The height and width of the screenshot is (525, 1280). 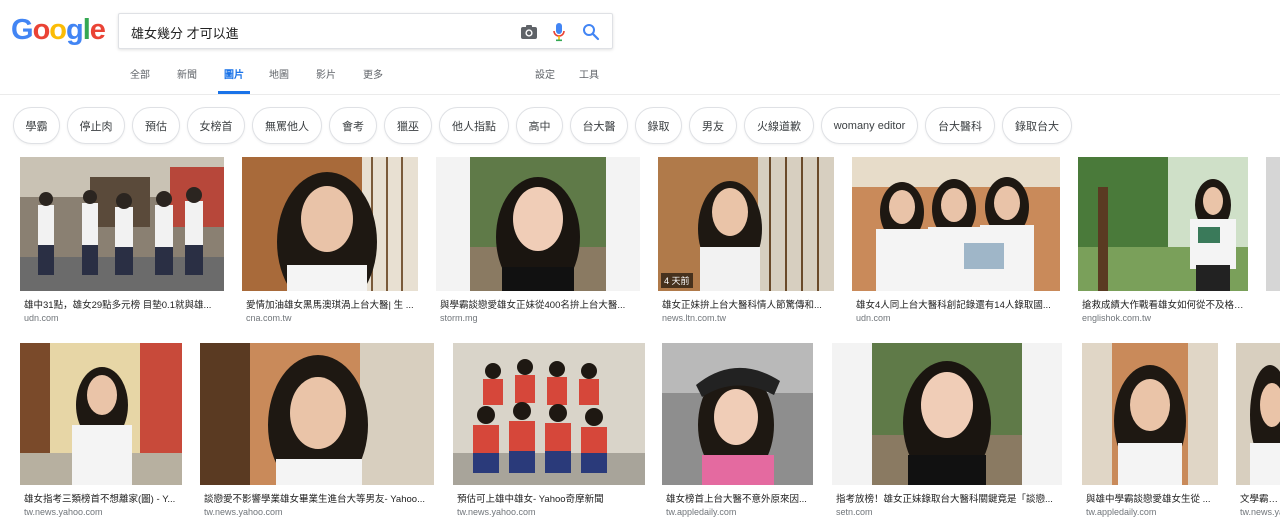 What do you see at coordinates (373, 80) in the screenshot?
I see `tab-more: 更多` at bounding box center [373, 80].